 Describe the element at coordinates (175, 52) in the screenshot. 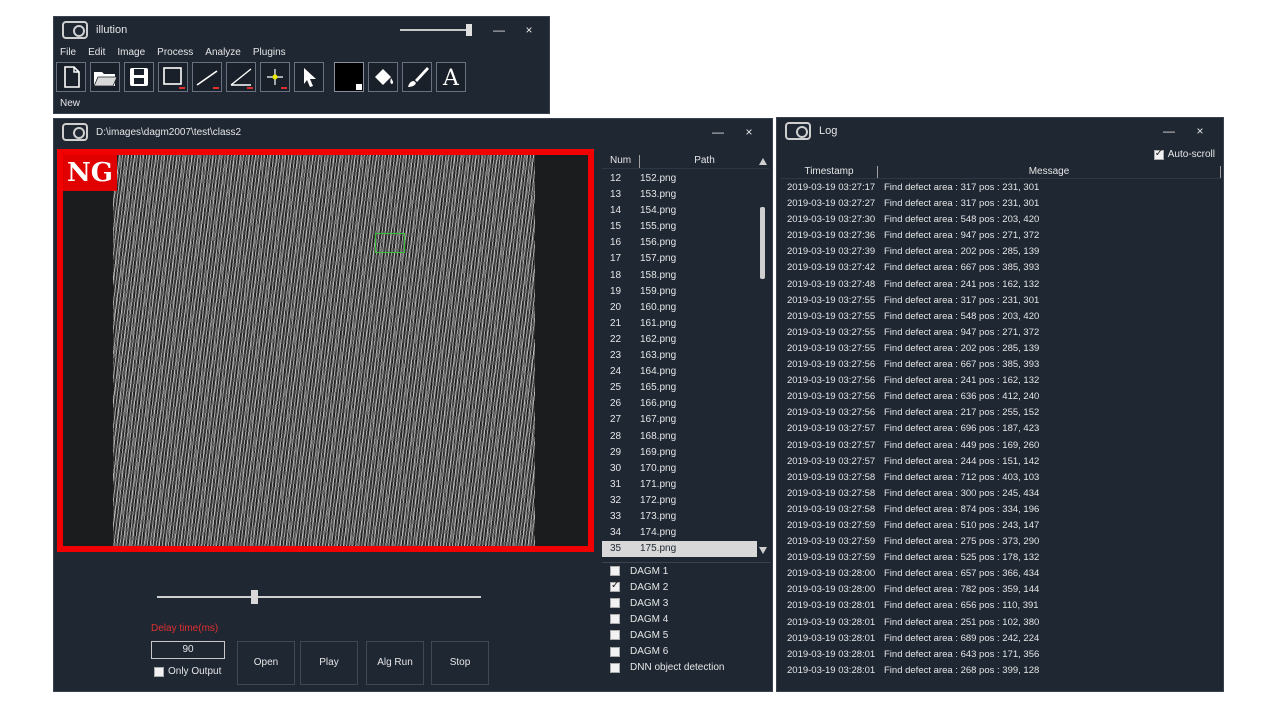

I see `menu-process: Process` at that location.